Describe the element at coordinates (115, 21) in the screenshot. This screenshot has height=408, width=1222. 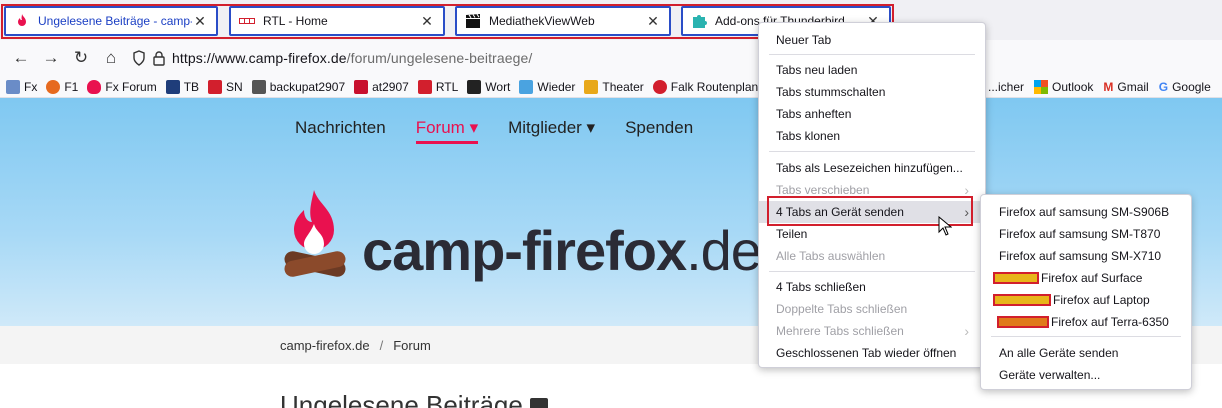
I see `tab-title: Ungelesene Beiträge - camp-firefox.de` at that location.